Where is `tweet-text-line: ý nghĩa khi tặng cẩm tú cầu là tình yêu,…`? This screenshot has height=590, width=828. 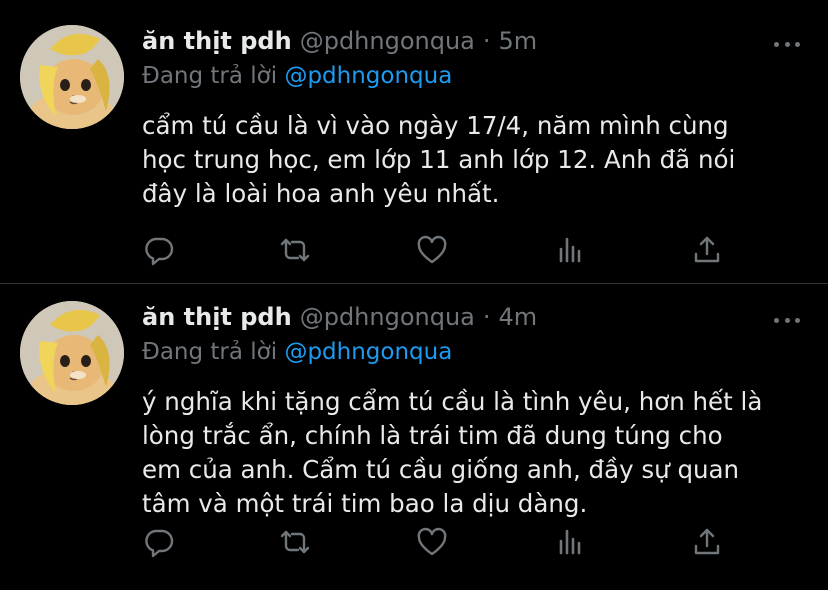
tweet-text-line: ý nghĩa khi tặng cẩm tú cầu là tình yêu,… is located at coordinates (452, 401).